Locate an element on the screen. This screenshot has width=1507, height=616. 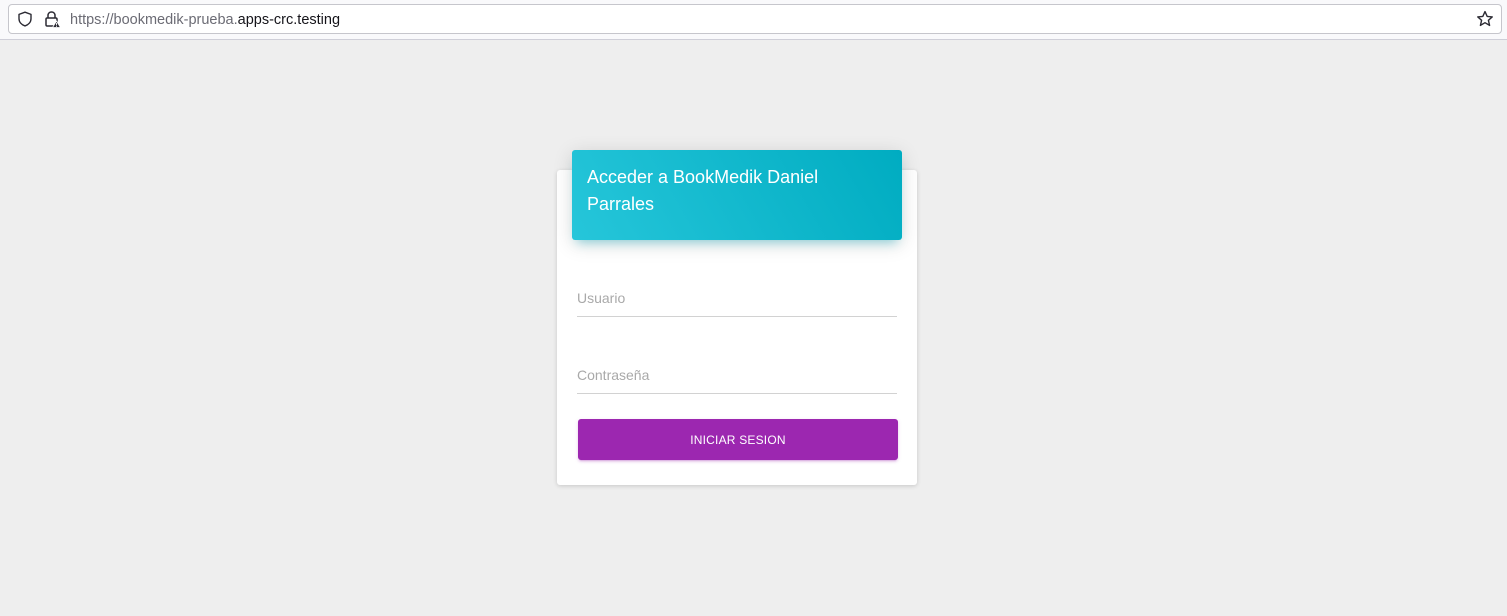
login-card-header: Acceder a BookMedik Daniel Parrales is located at coordinates (737, 195).